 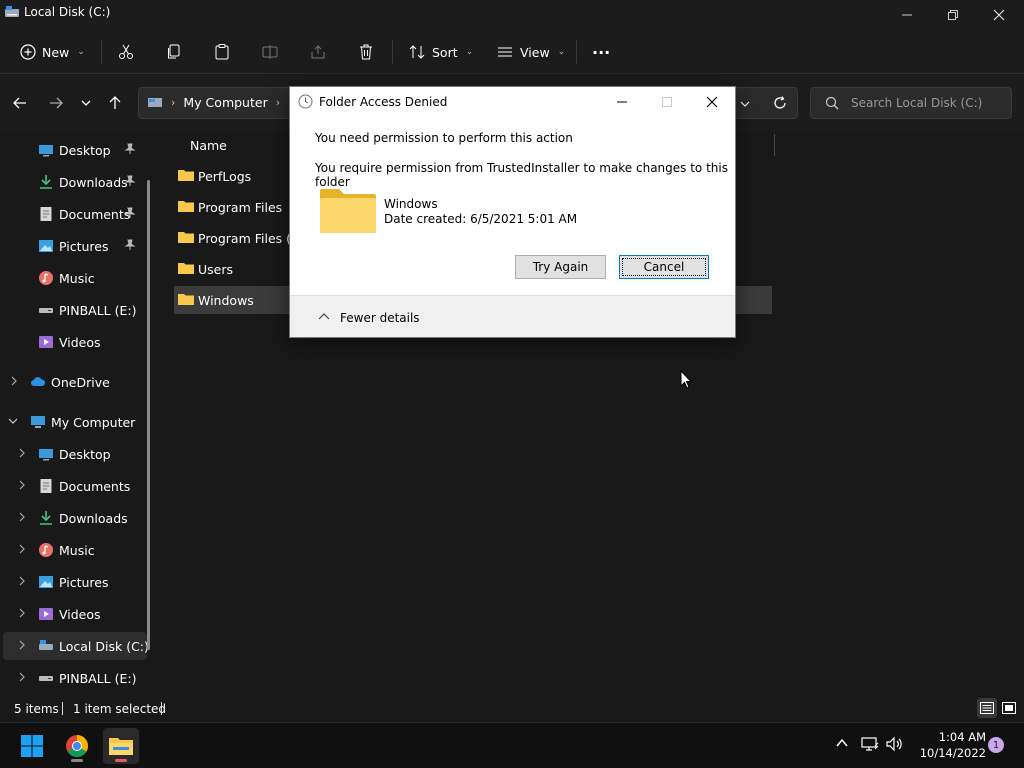 I want to click on sidebar-item-onedrive: OneDrive, so click(x=75, y=382).